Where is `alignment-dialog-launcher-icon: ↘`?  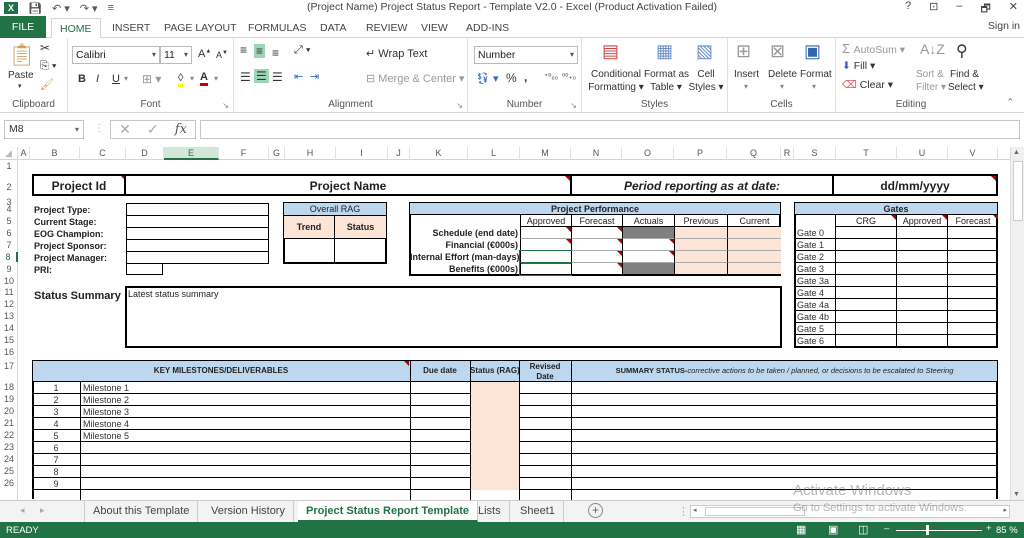
alignment-dialog-launcher-icon: ↘ is located at coordinates (459, 105).